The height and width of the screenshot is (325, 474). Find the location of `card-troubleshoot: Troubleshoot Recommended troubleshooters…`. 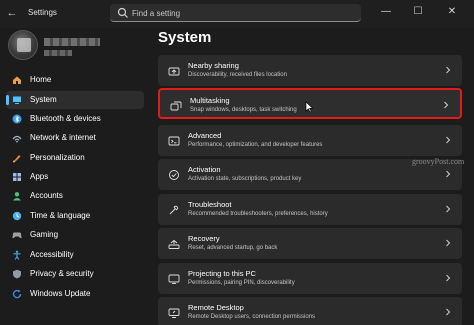

card-troubleshoot: Troubleshoot Recommended troubleshooters… is located at coordinates (310, 209).